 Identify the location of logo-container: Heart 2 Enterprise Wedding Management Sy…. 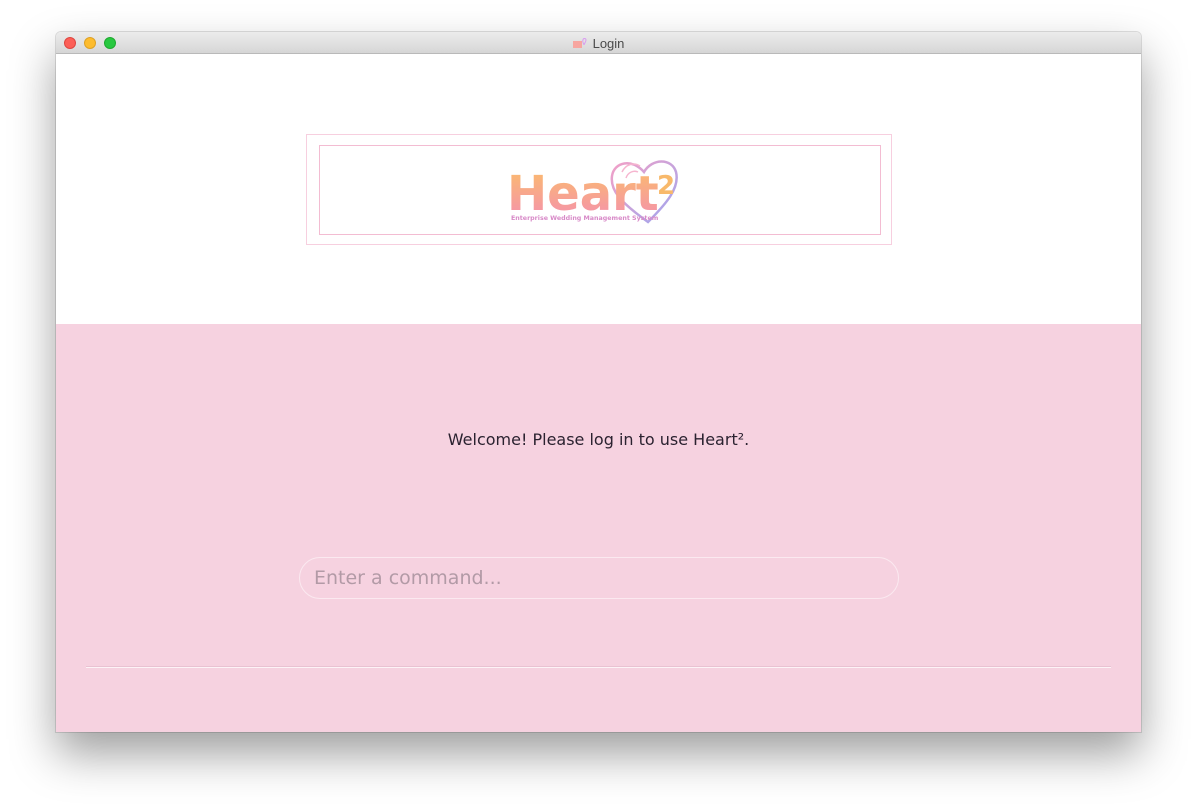
(600, 190).